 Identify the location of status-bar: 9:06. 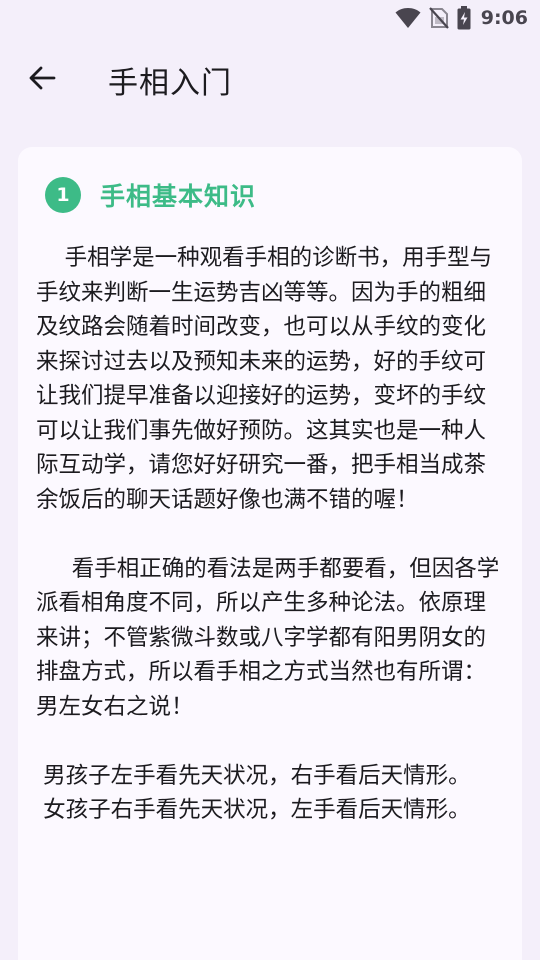
(270, 18).